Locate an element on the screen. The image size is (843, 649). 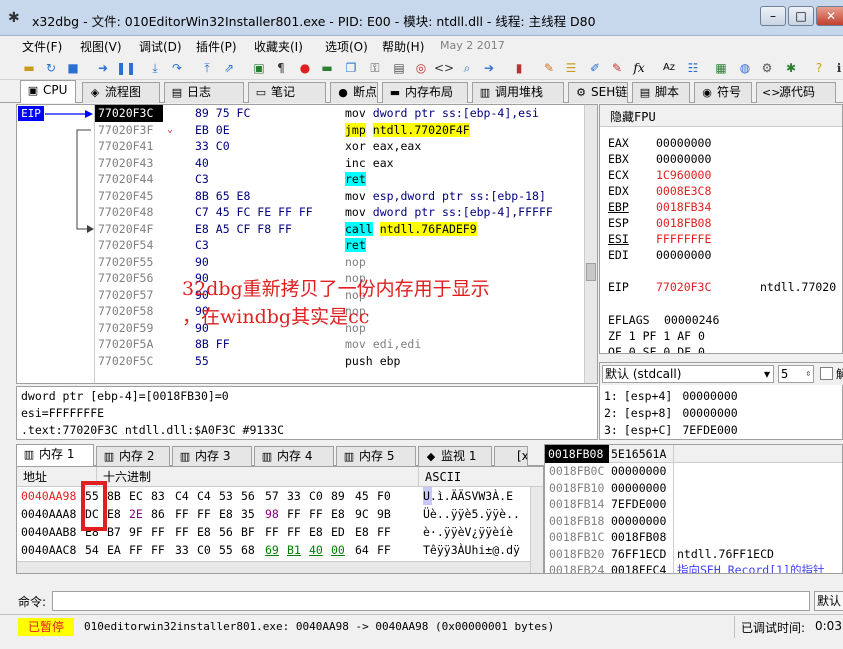
disasm-instruction: xor eax,eax is located at coordinates (383, 146).